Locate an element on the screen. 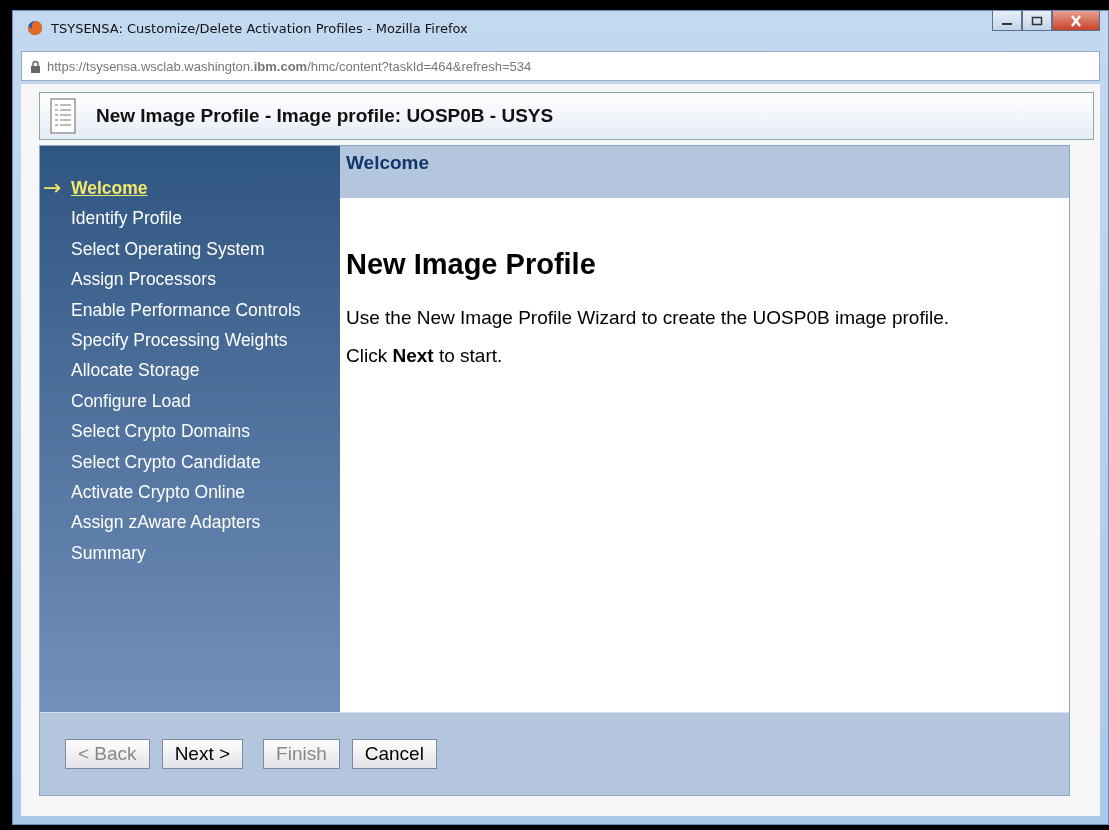  instruction-text: Use the New Image Profile Wizard to create the UOSP0B image profile. is located at coordinates (648, 318).